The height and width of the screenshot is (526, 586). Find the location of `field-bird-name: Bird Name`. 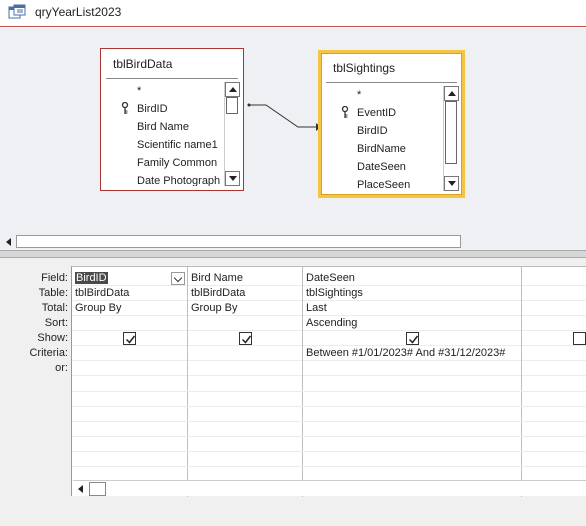

field-bird-name: Bird Name is located at coordinates (164, 127).